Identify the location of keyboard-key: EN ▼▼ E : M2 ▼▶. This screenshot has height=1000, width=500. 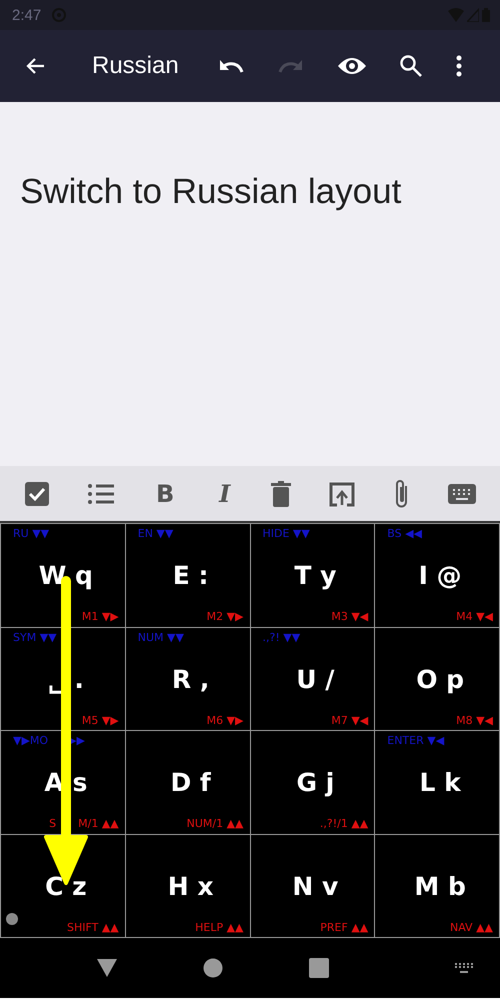
(188, 575).